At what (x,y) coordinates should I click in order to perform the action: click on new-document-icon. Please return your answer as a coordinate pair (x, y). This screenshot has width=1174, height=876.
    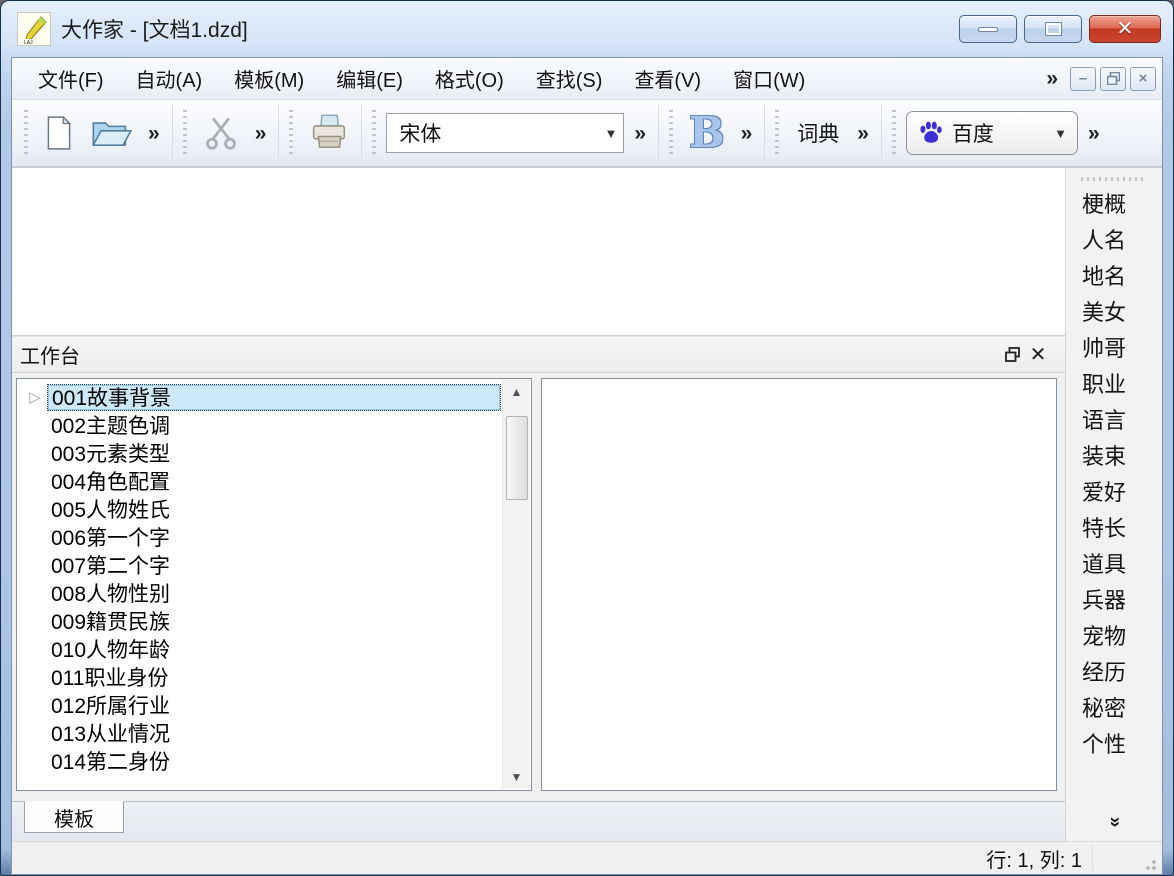
    Looking at the image, I should click on (59, 132).